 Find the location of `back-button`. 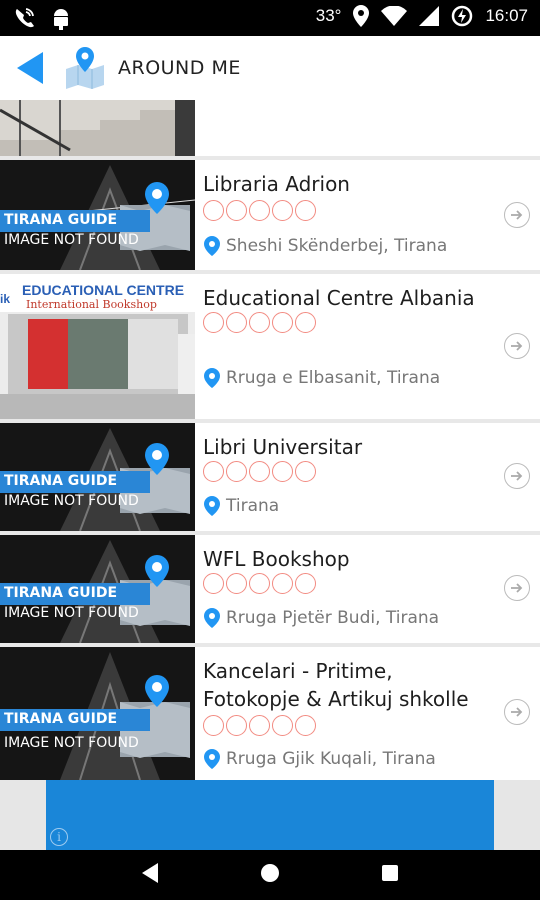

back-button is located at coordinates (30, 68).